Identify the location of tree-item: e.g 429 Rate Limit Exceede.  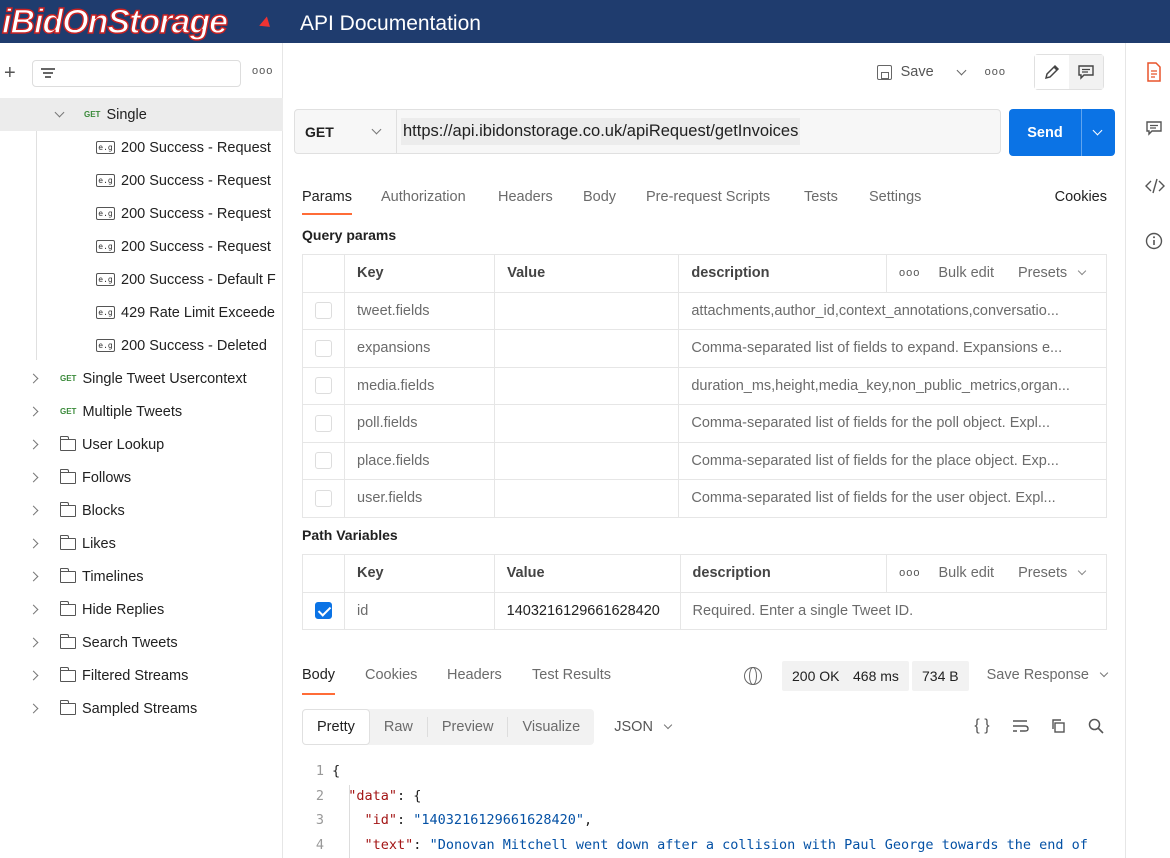
(141, 312).